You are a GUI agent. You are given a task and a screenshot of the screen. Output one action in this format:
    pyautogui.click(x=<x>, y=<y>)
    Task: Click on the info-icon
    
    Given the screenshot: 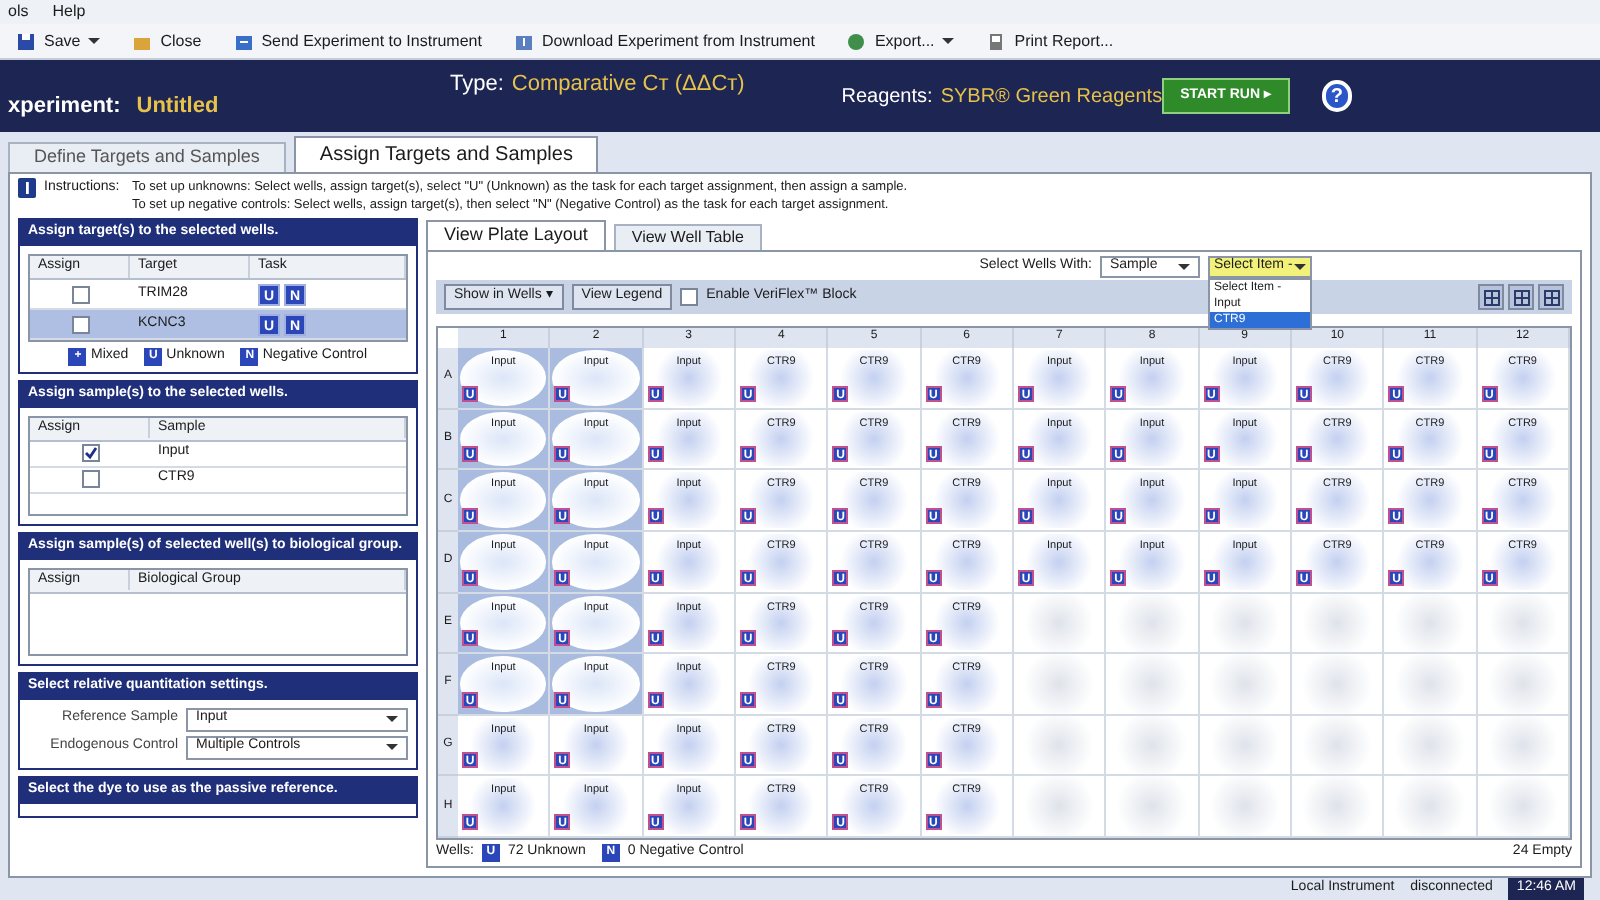 What is the action you would take?
    pyautogui.click(x=27, y=188)
    